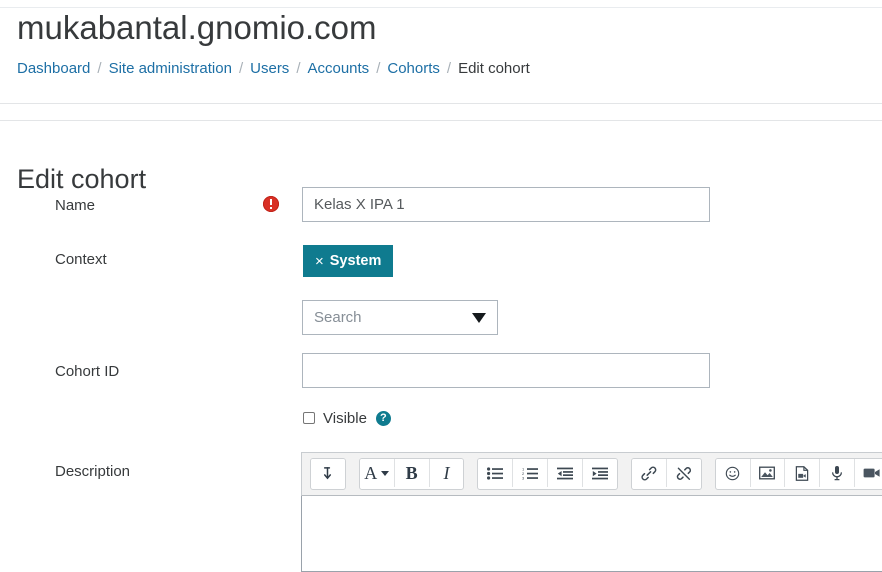  I want to click on context-search-select: Search, so click(400, 317).